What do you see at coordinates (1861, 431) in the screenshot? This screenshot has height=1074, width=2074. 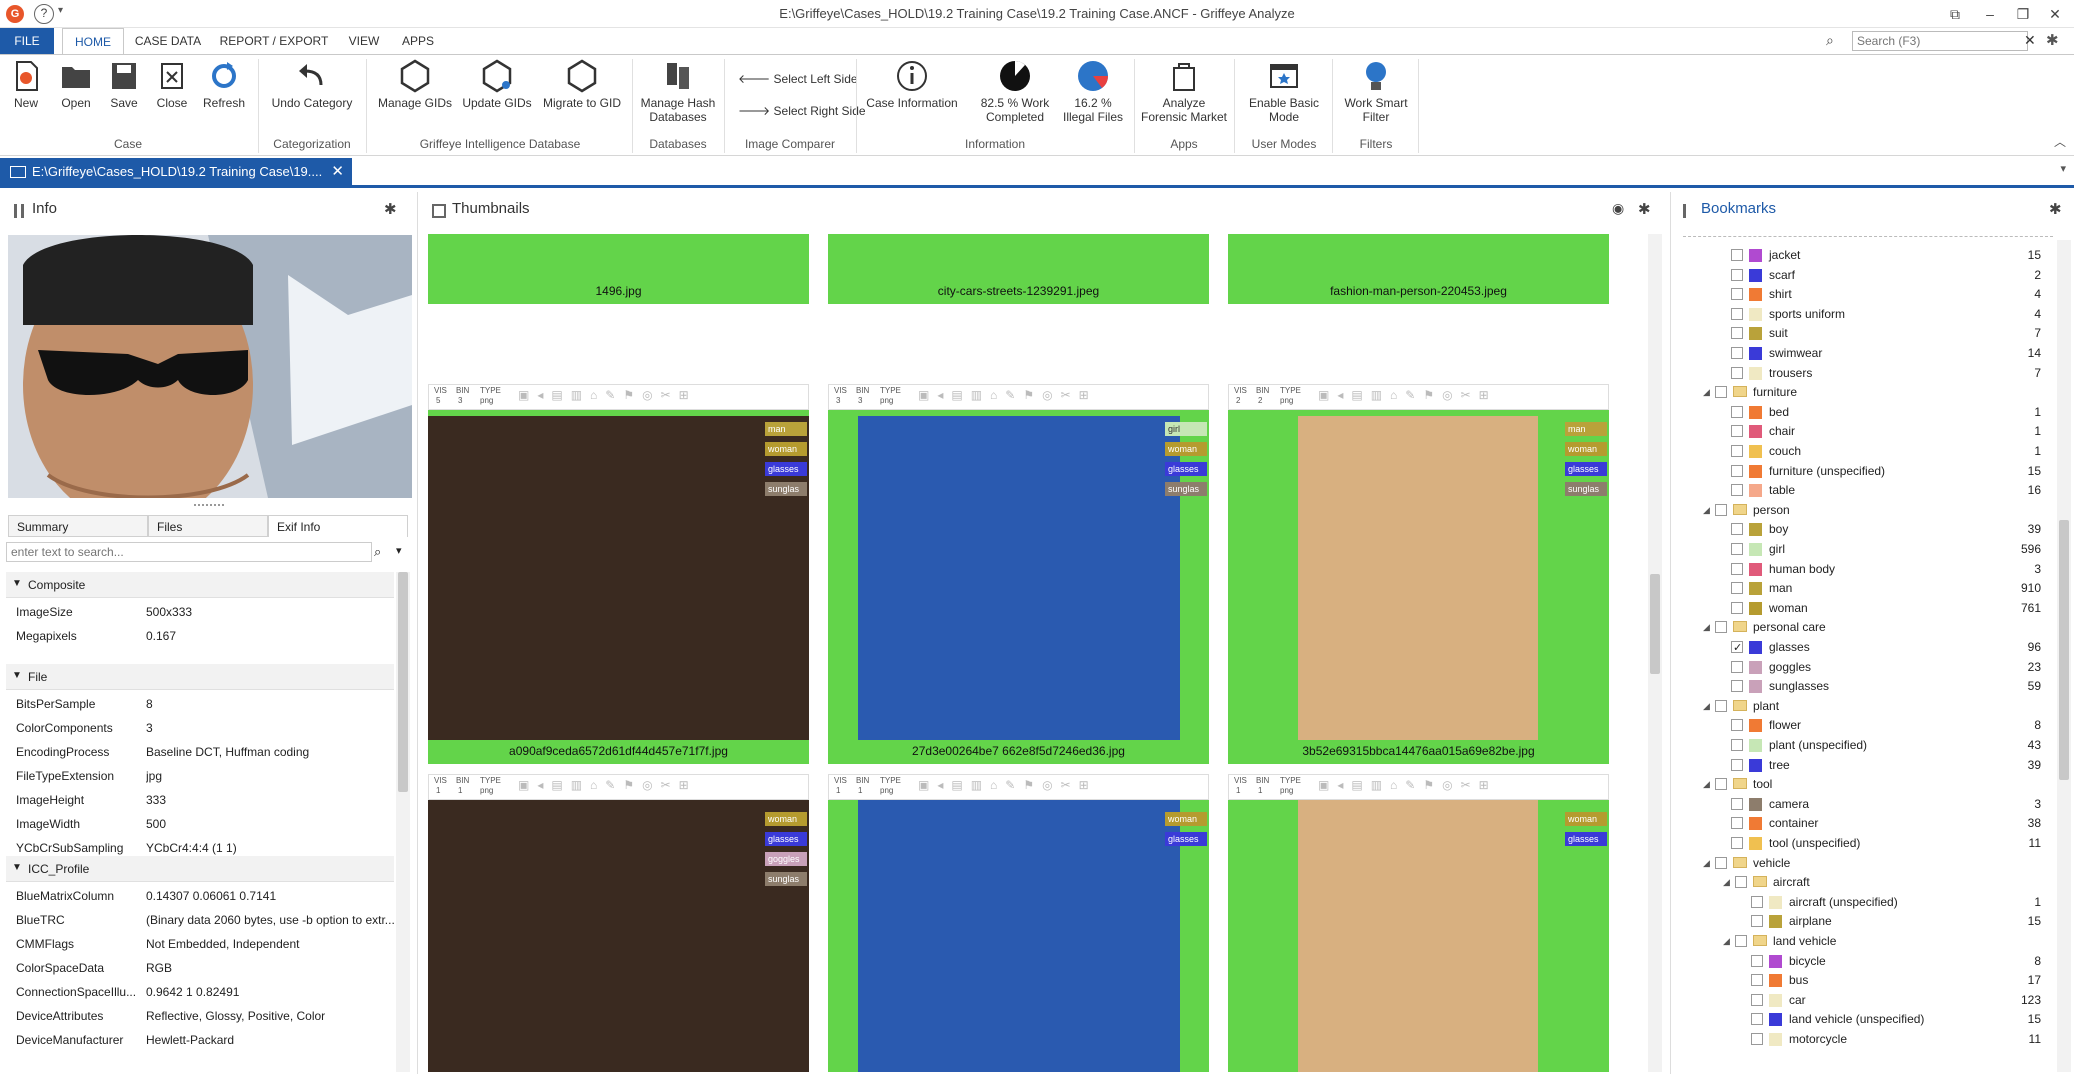 I see `bookmark-row: chair 1` at bounding box center [1861, 431].